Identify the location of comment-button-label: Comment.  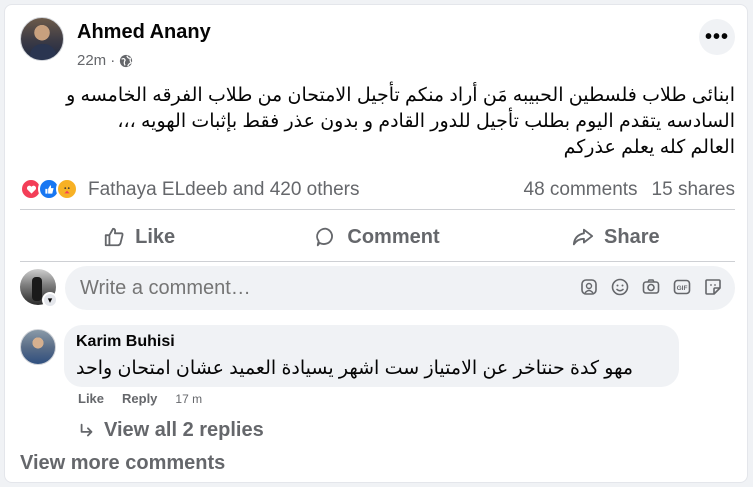
(393, 236).